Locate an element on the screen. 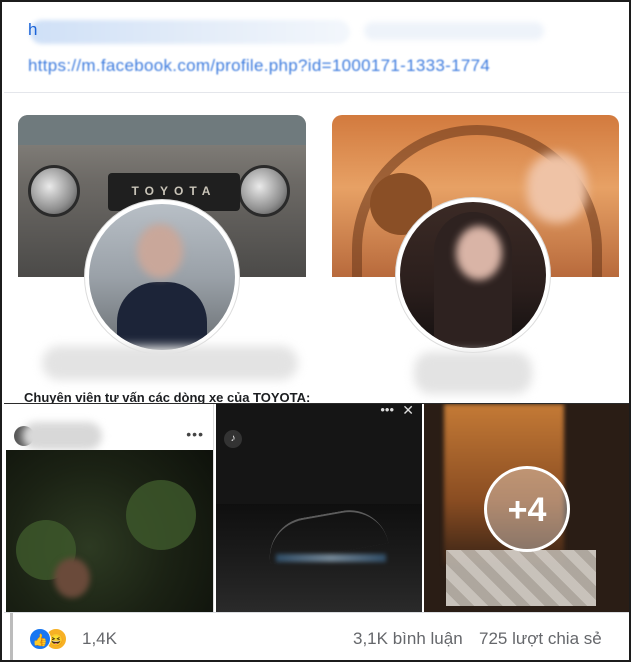  post-header: ••• is located at coordinates (109, 432).